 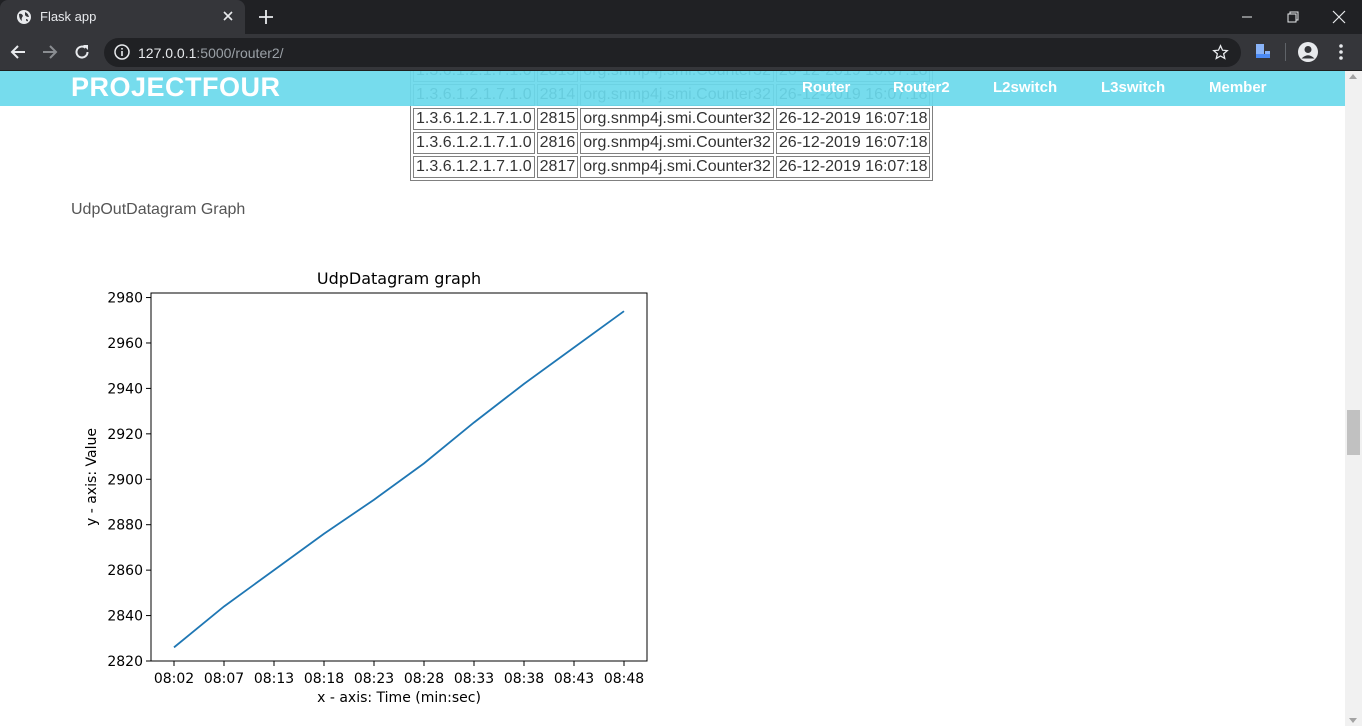 I want to click on scroll-up-arrow-icon, so click(x=1353, y=76).